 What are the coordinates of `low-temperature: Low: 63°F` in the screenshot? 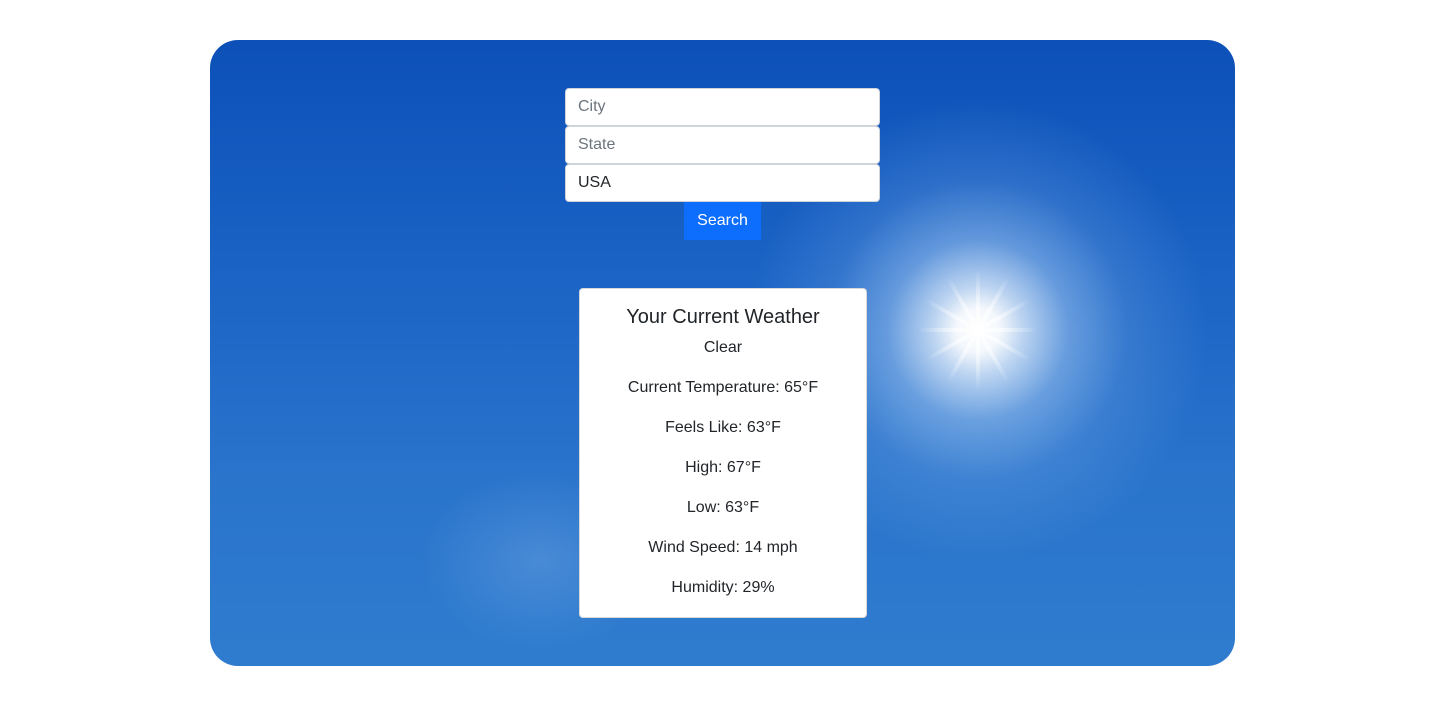 It's located at (723, 507).